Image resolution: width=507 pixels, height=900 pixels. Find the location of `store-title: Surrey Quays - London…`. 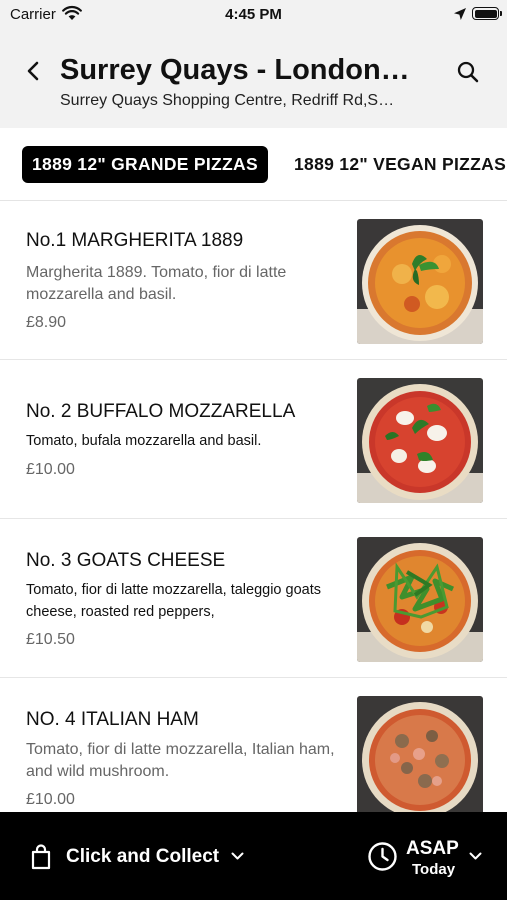

store-title: Surrey Quays - London… is located at coordinates (235, 70).